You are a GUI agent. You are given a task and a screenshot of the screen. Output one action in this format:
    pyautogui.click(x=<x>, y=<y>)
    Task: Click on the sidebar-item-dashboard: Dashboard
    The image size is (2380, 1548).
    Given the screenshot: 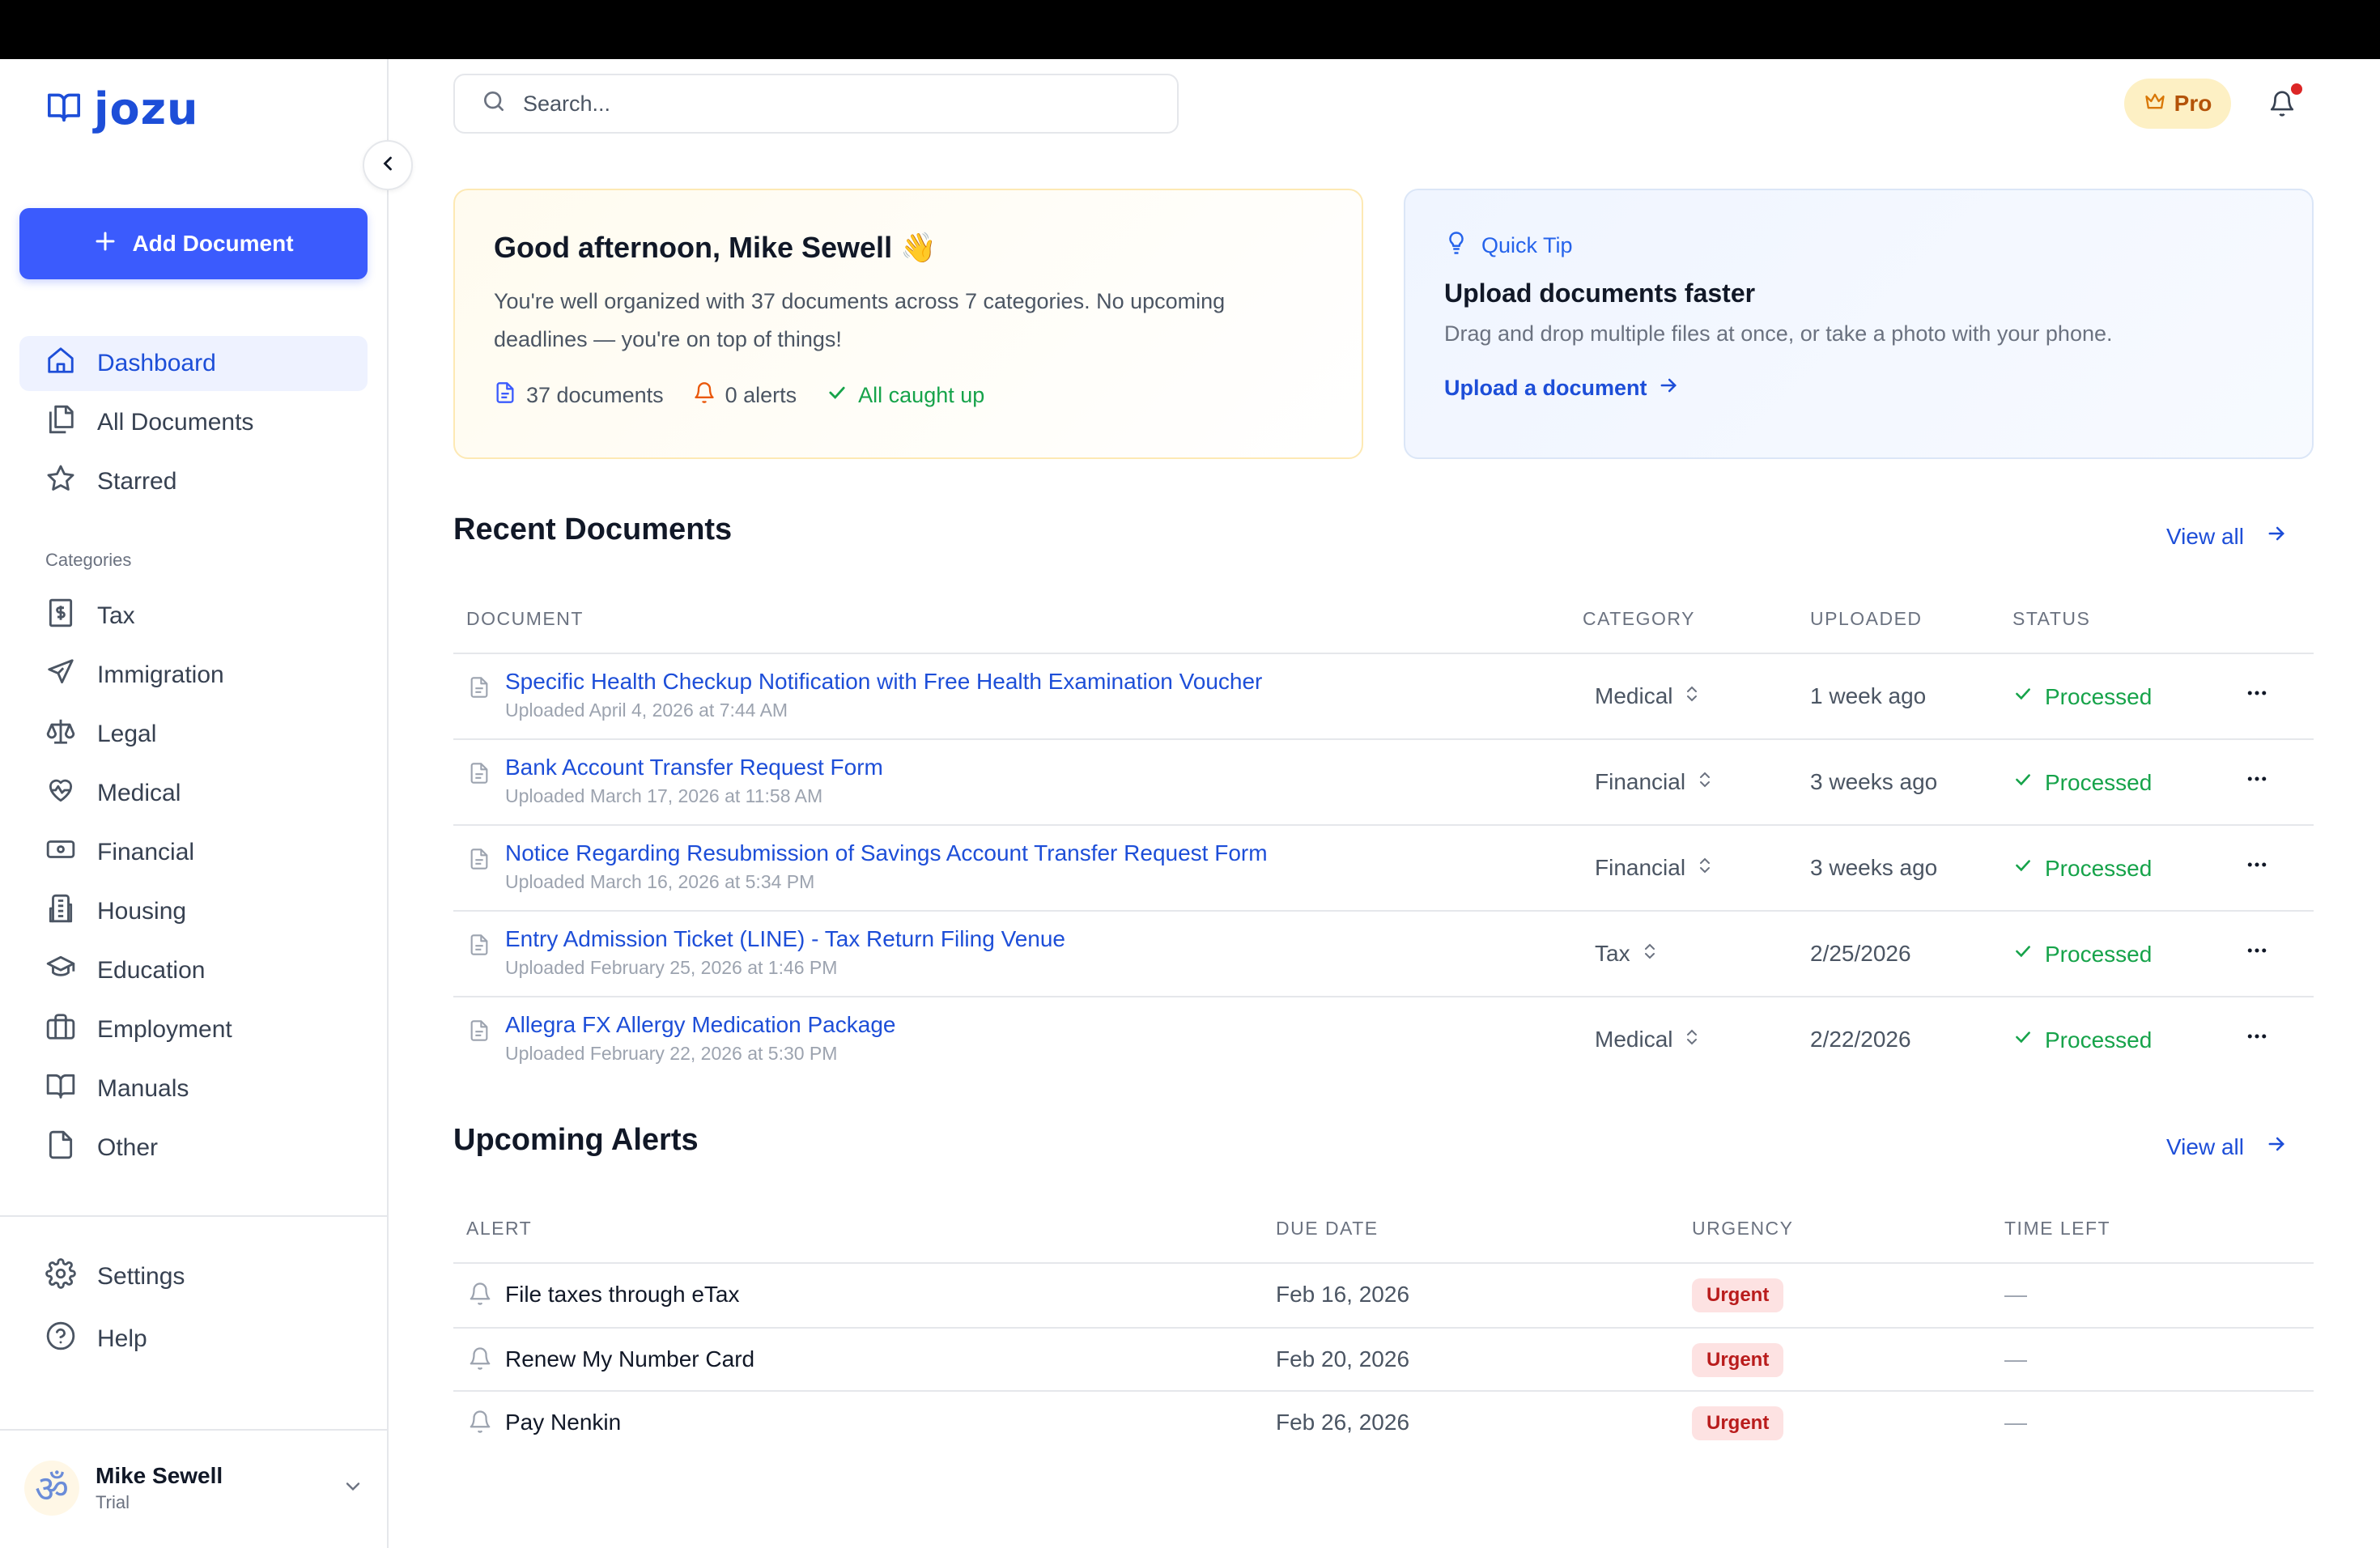 What is the action you would take?
    pyautogui.click(x=193, y=363)
    